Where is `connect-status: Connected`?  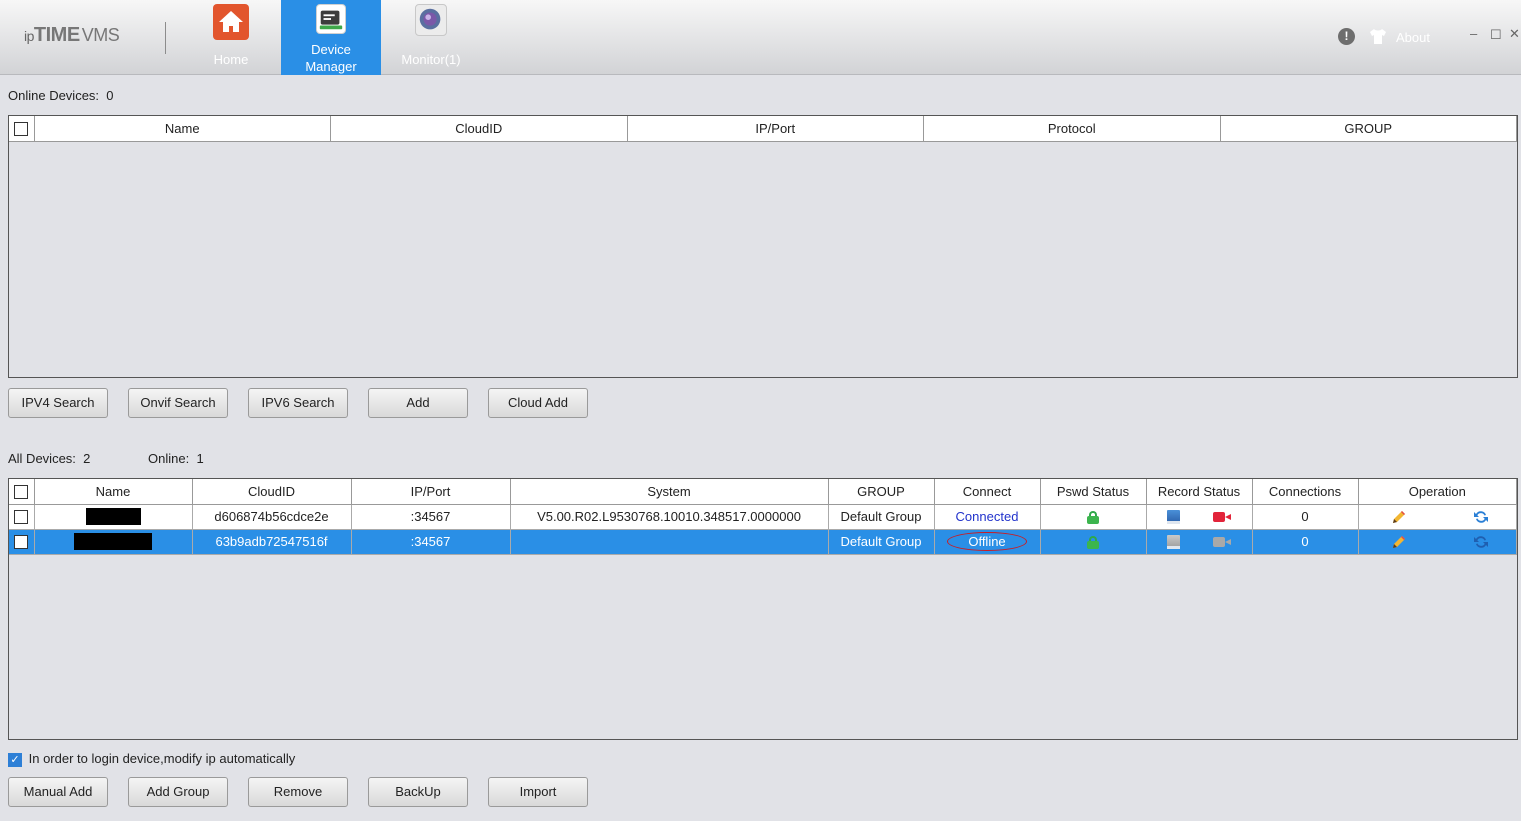
connect-status: Connected is located at coordinates (987, 516).